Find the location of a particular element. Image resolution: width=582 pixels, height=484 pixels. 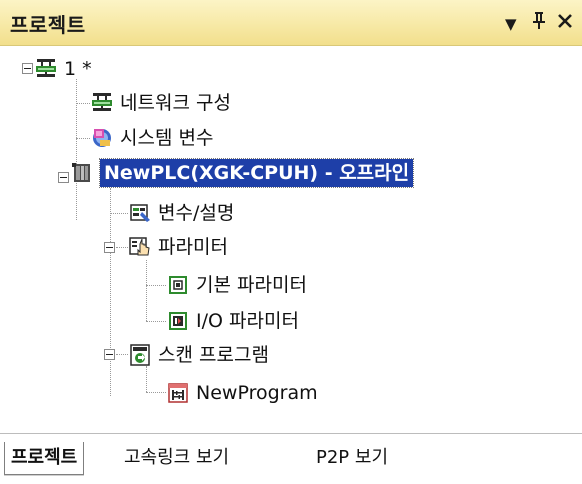

collapse-plc-icon is located at coordinates (63, 177).